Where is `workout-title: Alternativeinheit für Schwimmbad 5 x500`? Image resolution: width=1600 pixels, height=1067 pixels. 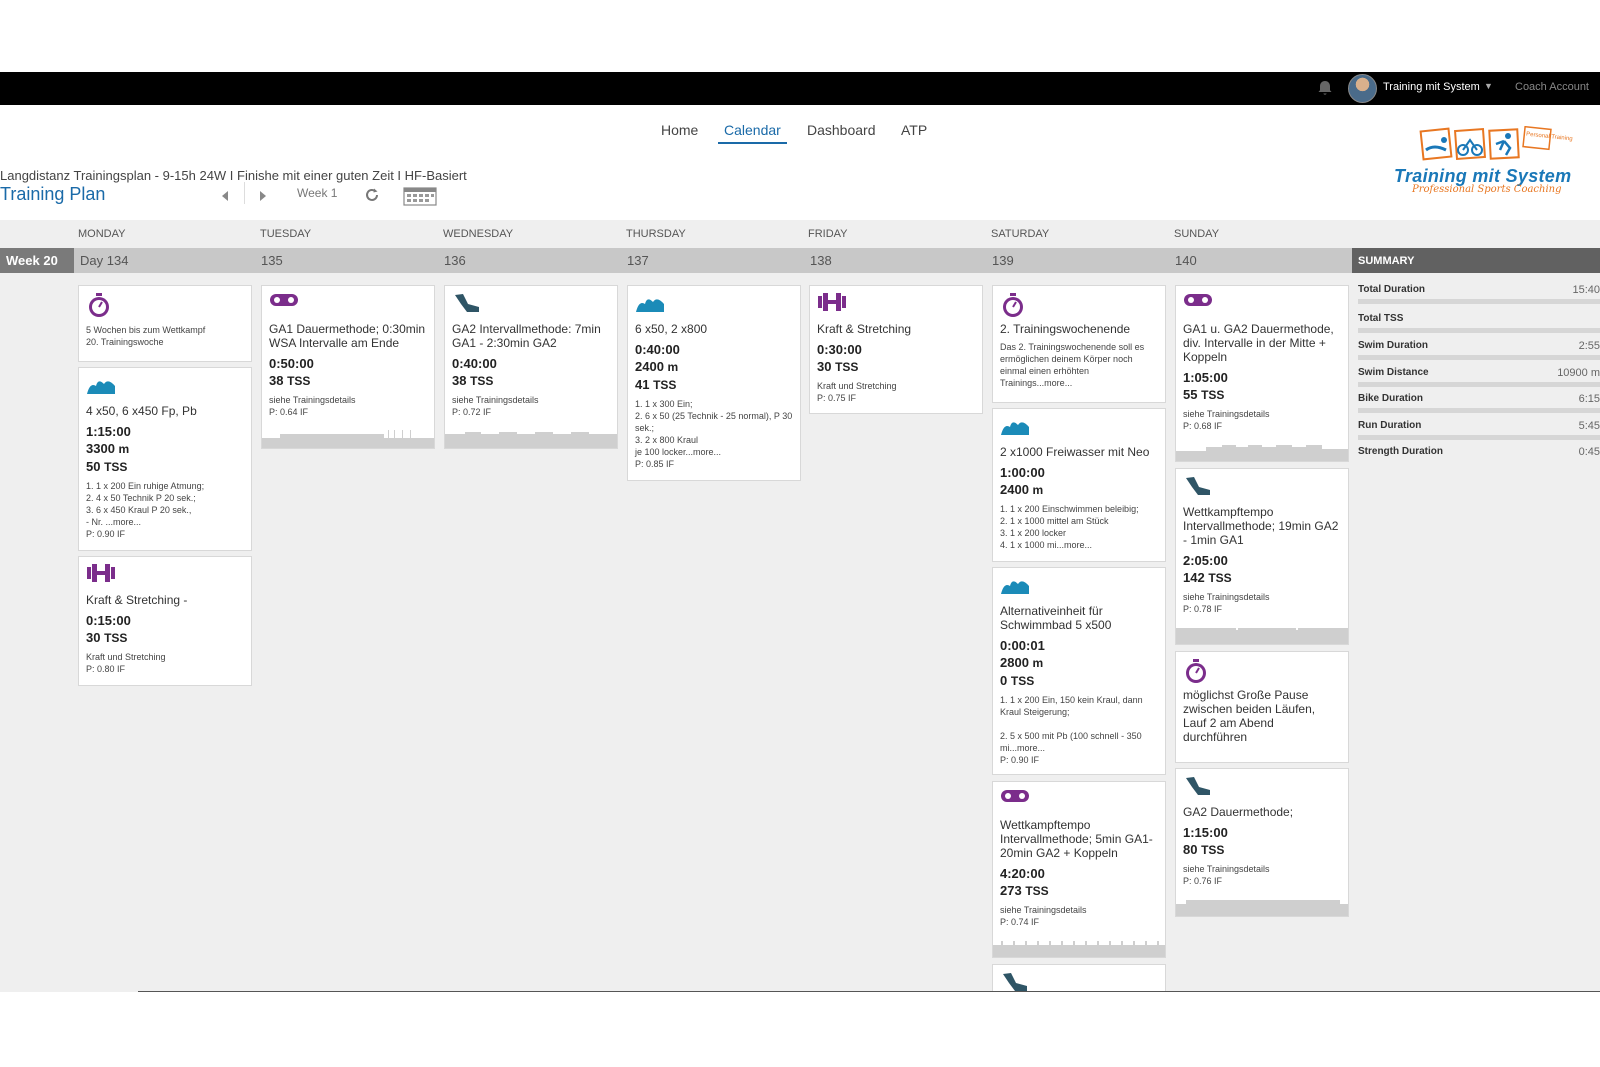 workout-title: Alternativeinheit für Schwimmbad 5 x500 is located at coordinates (1056, 618).